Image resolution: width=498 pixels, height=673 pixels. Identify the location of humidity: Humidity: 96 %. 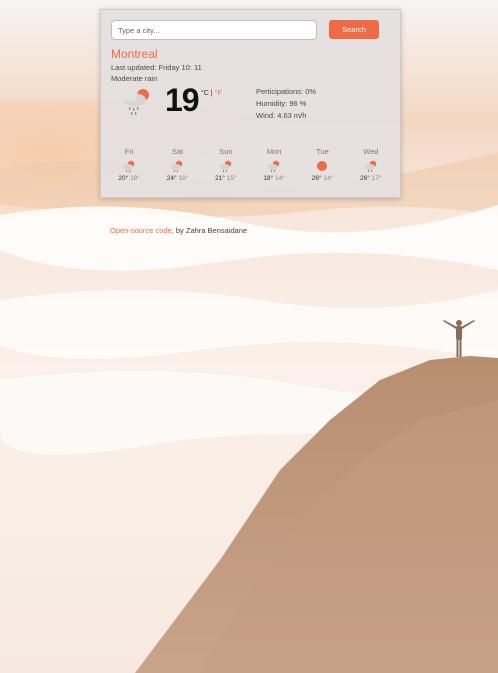
(281, 103).